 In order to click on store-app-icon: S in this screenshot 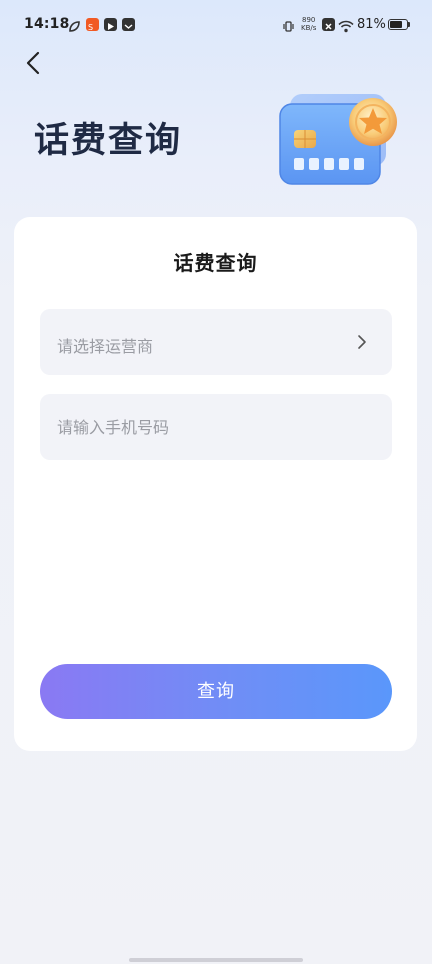, I will do `click(92, 25)`.